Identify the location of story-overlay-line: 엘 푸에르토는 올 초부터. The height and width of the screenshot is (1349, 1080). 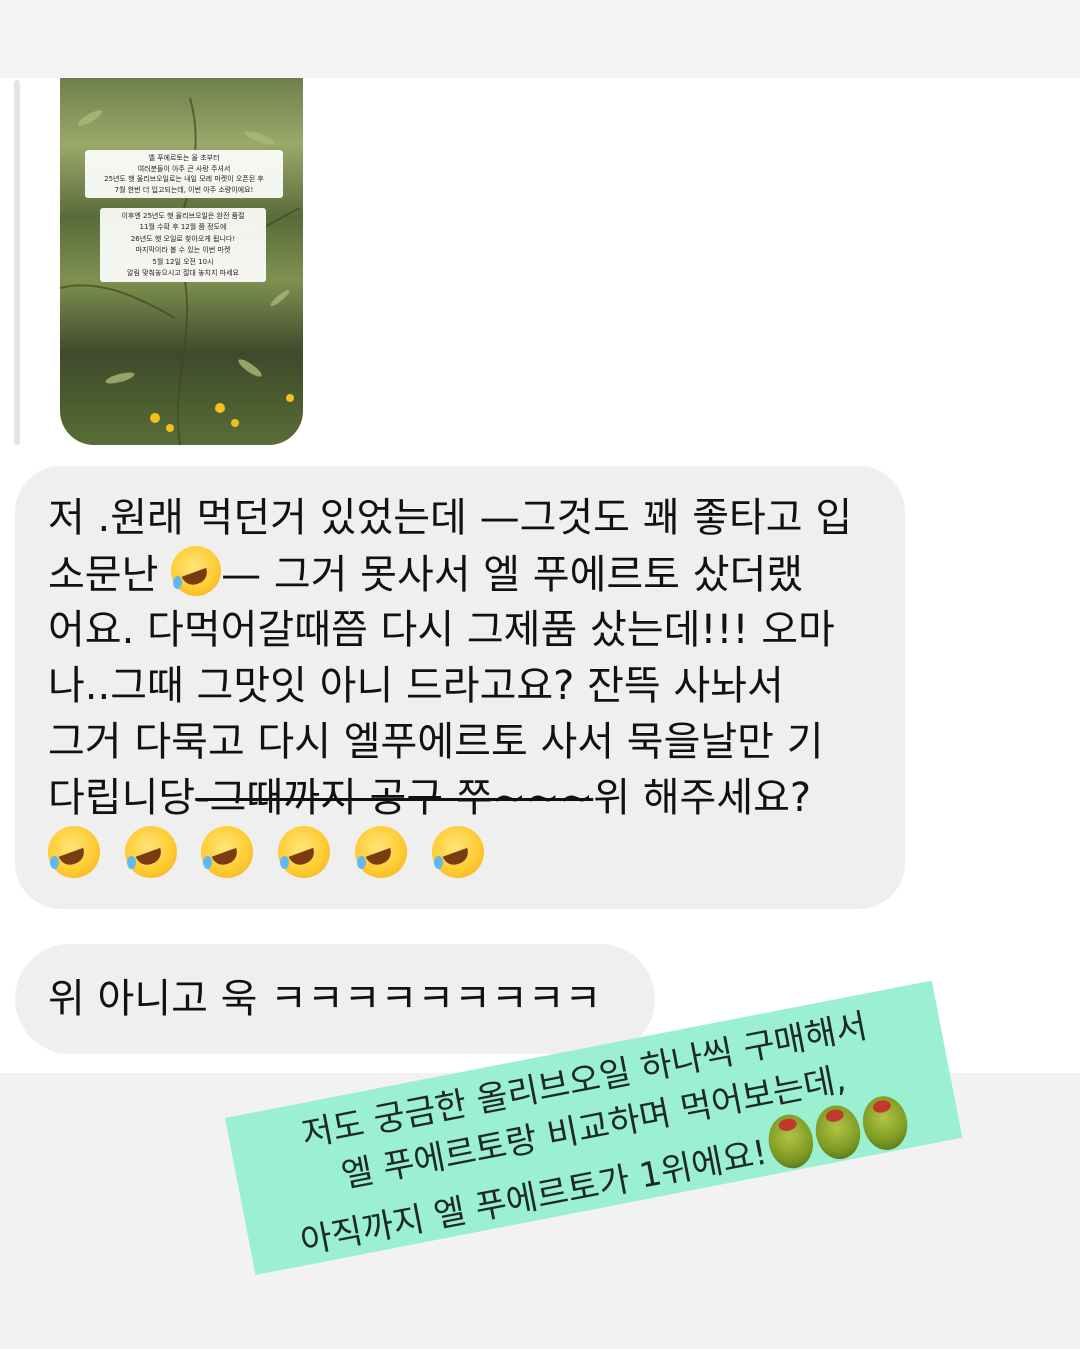
(184, 158).